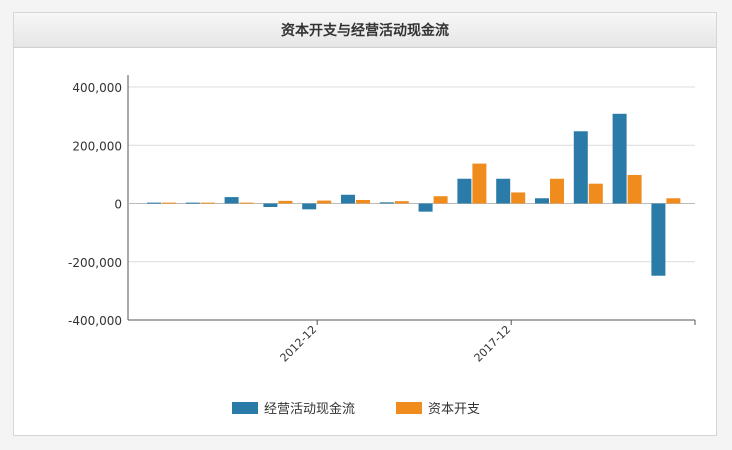  What do you see at coordinates (454, 409) in the screenshot?
I see `legend-label: 资本开支` at bounding box center [454, 409].